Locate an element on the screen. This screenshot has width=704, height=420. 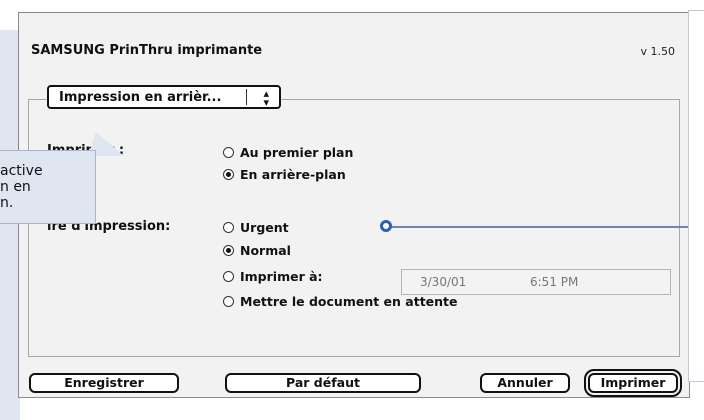
default-button: Par défaut is located at coordinates (323, 383).